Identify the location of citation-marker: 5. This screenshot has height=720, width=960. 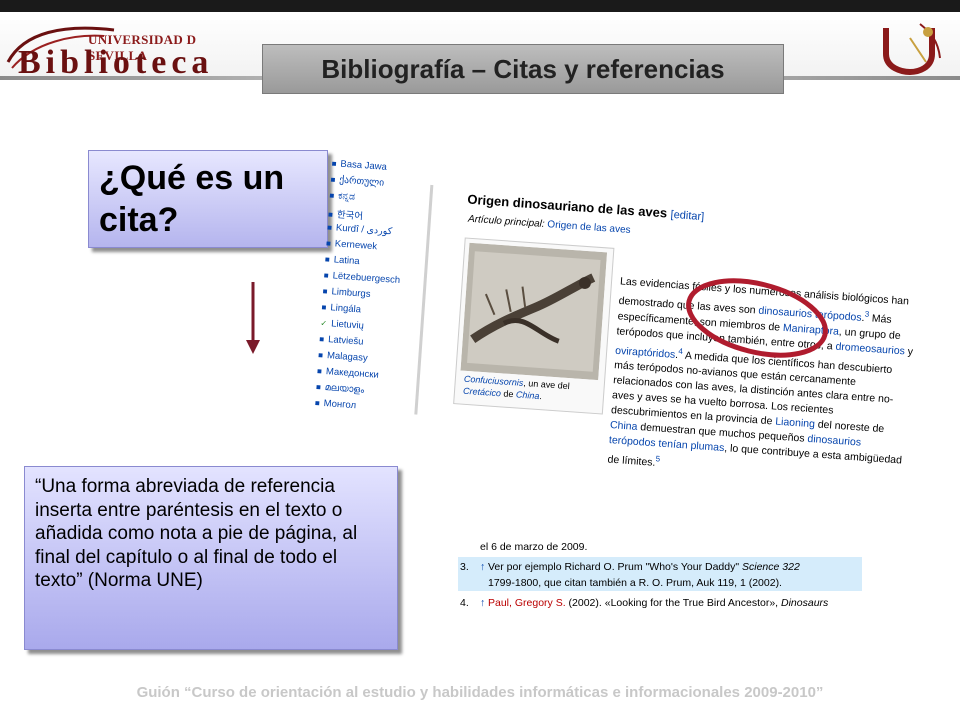
(657, 458).